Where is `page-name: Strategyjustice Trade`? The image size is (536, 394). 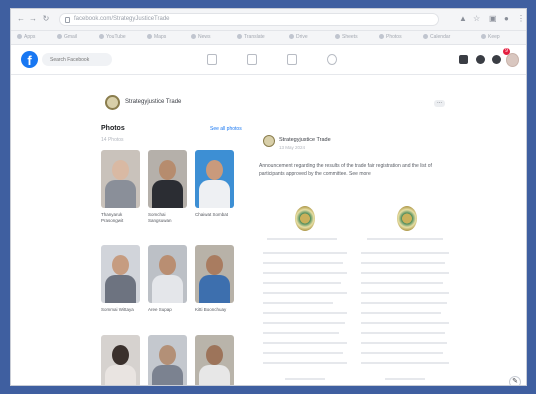 page-name: Strategyjustice Trade is located at coordinates (153, 102).